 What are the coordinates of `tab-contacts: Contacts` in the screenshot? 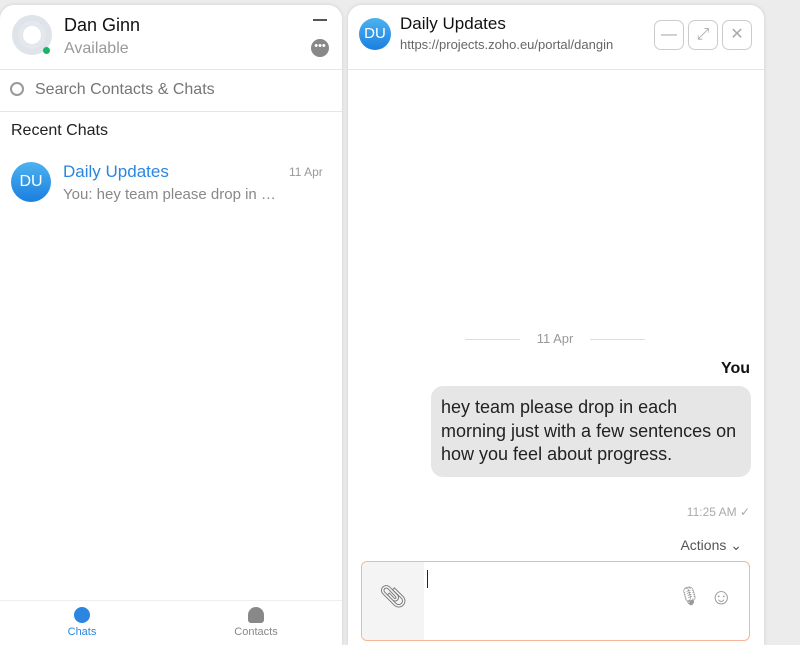 It's located at (256, 619).